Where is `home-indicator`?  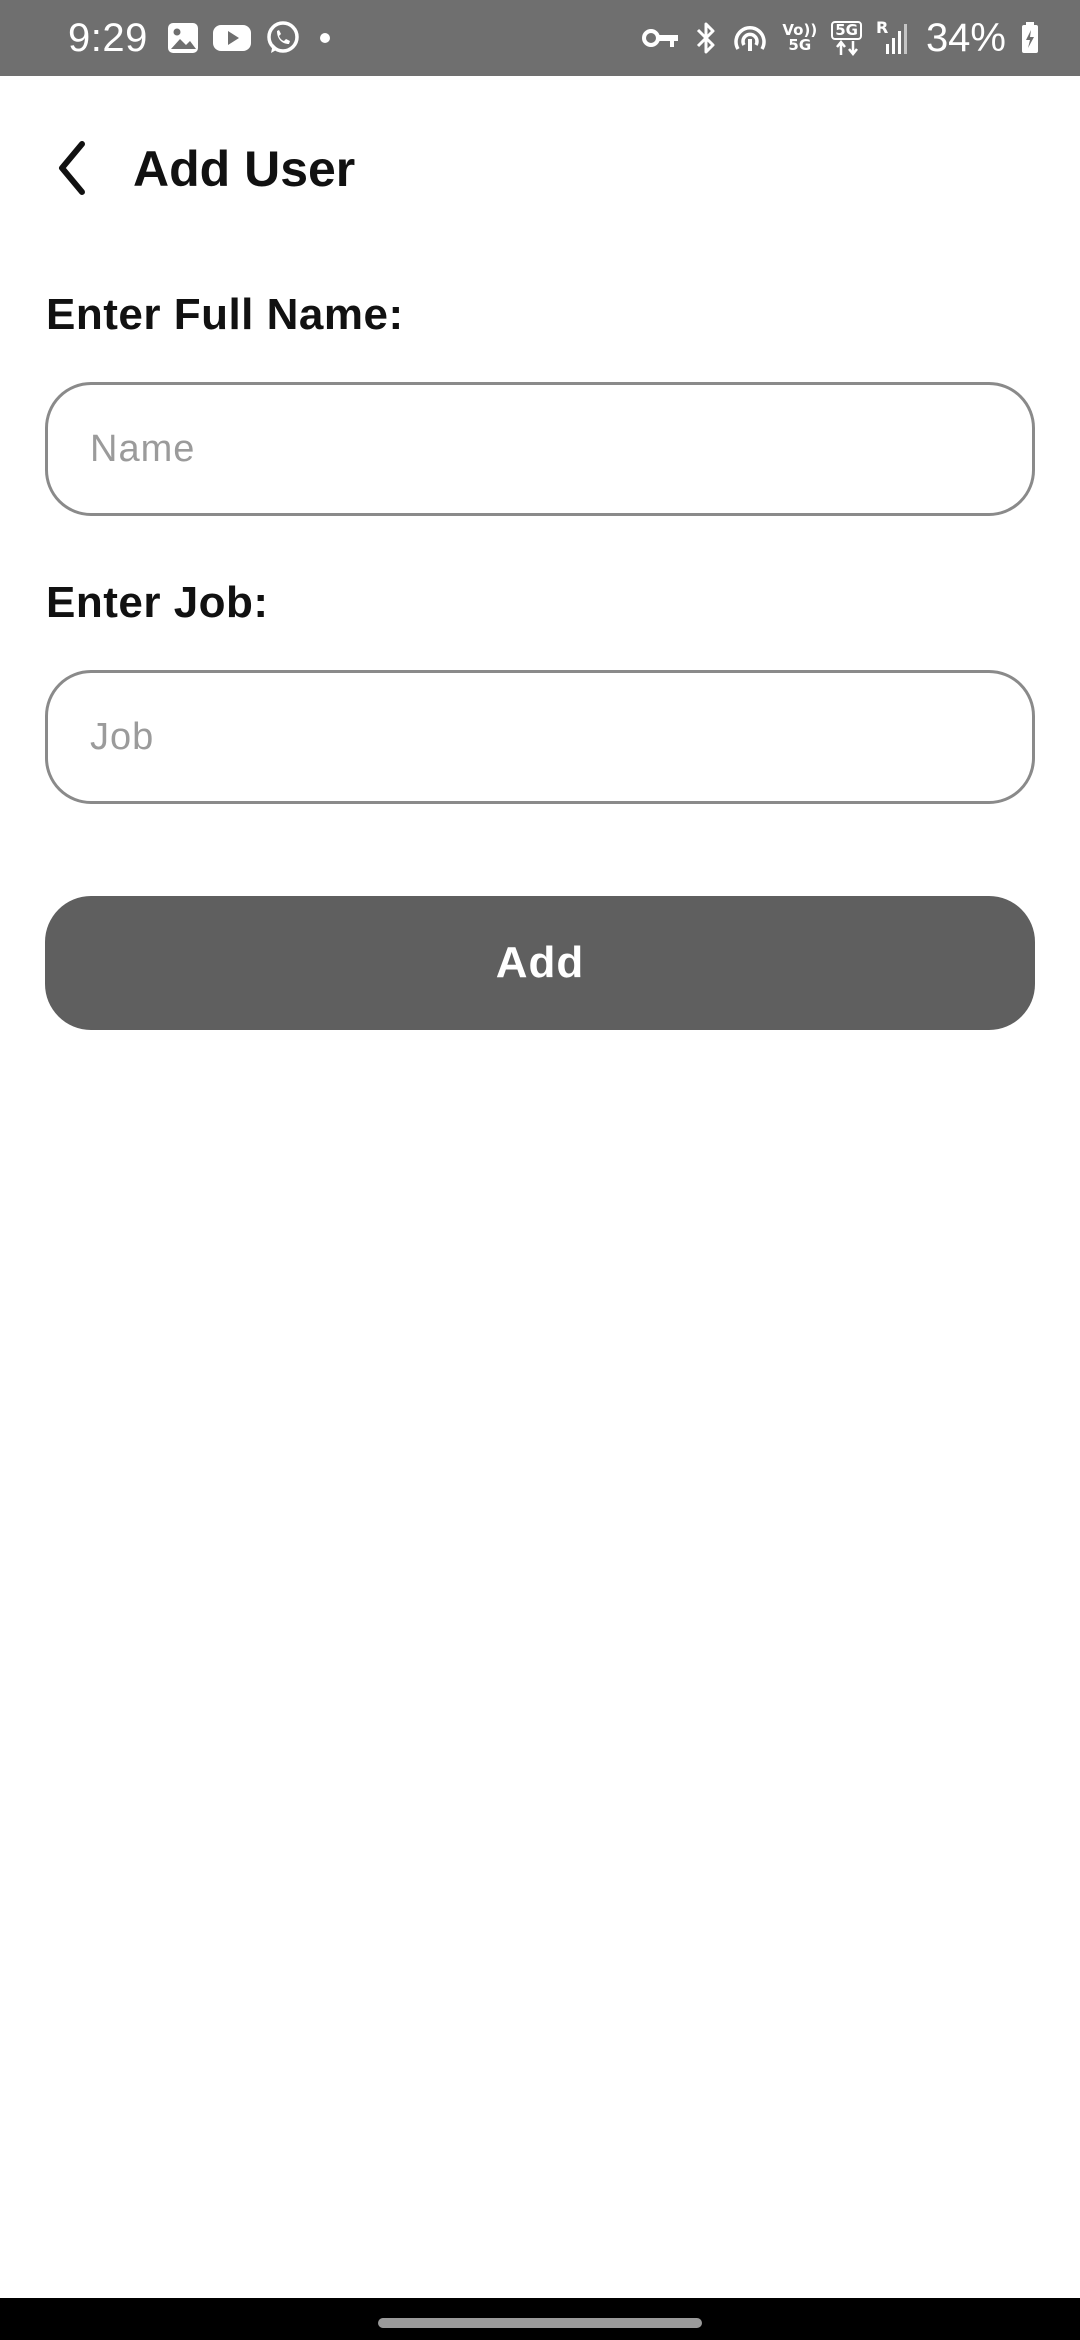 home-indicator is located at coordinates (540, 2323).